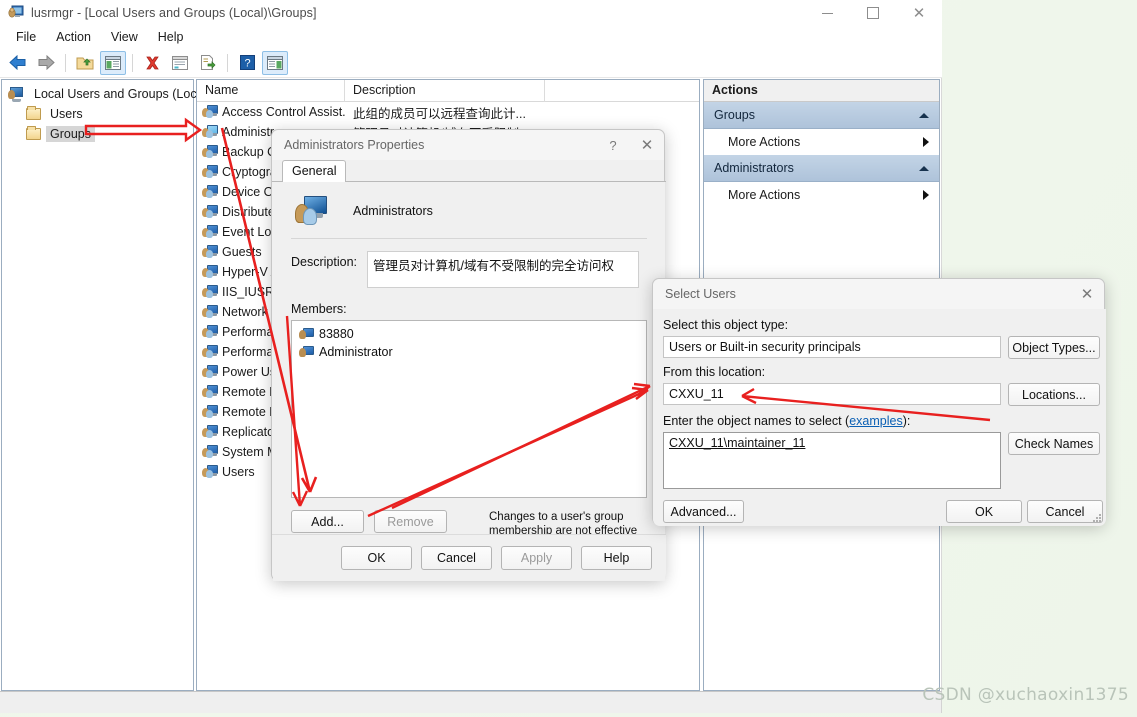 The width and height of the screenshot is (1137, 717). I want to click on sidebar-item-users: Users, so click(97, 114).